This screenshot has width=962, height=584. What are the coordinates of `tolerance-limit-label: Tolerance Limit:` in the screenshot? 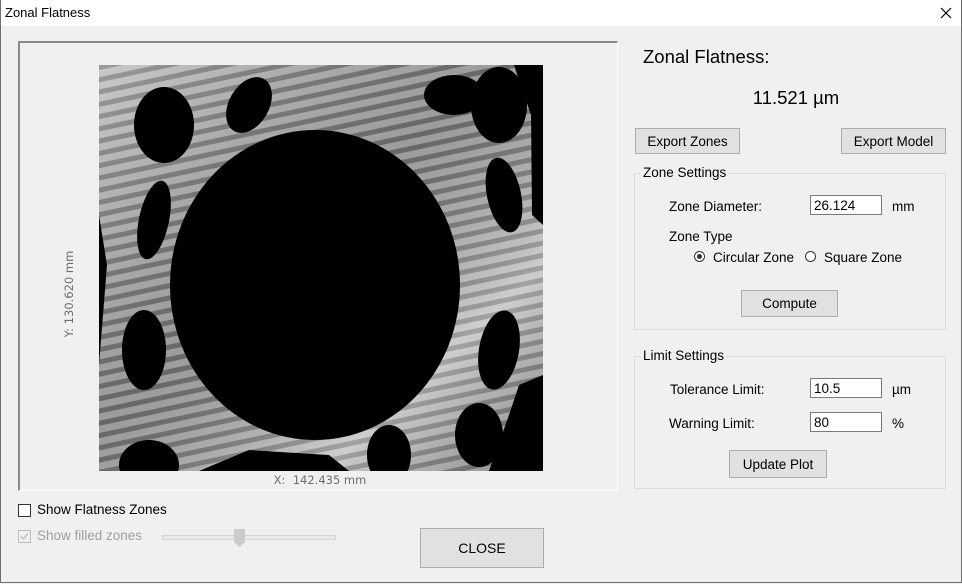 It's located at (717, 389).